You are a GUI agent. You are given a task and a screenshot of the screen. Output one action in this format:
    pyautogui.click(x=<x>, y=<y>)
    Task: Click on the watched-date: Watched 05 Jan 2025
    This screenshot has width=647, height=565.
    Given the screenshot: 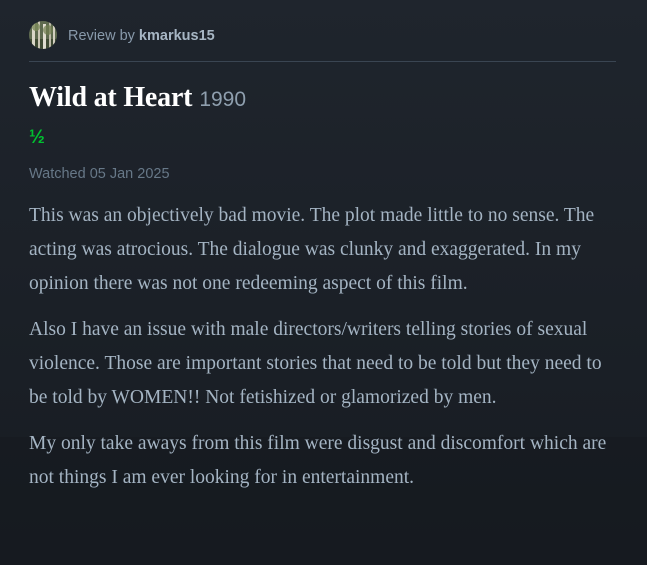 What is the action you would take?
    pyautogui.click(x=99, y=174)
    